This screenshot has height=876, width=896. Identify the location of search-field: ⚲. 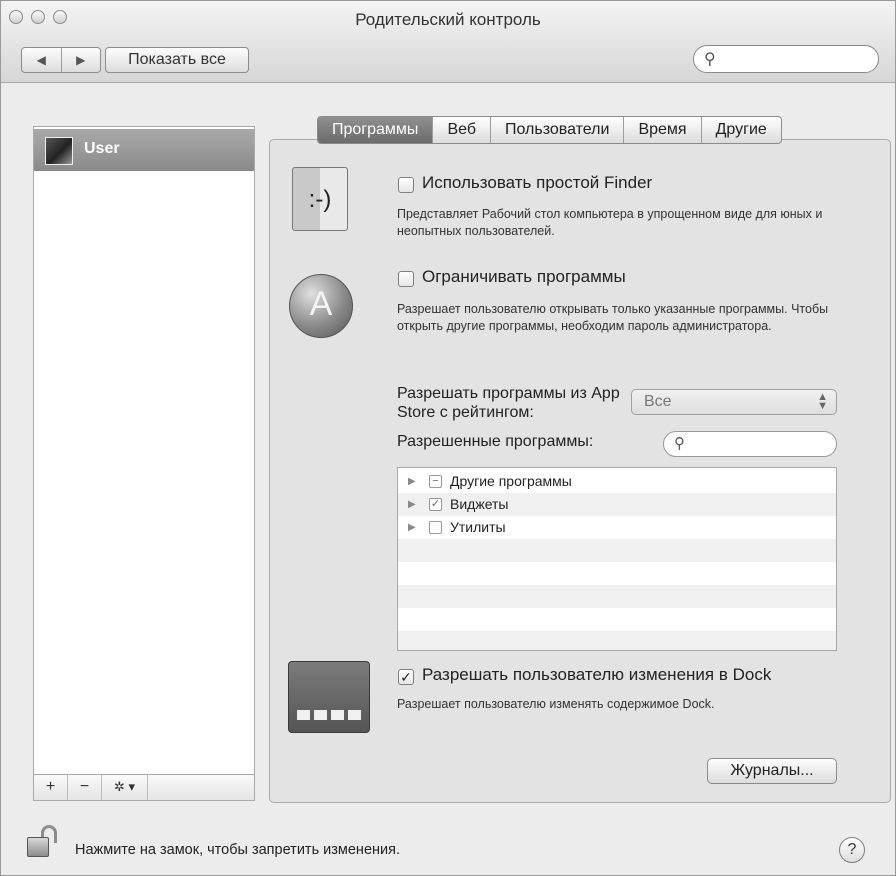
(786, 59).